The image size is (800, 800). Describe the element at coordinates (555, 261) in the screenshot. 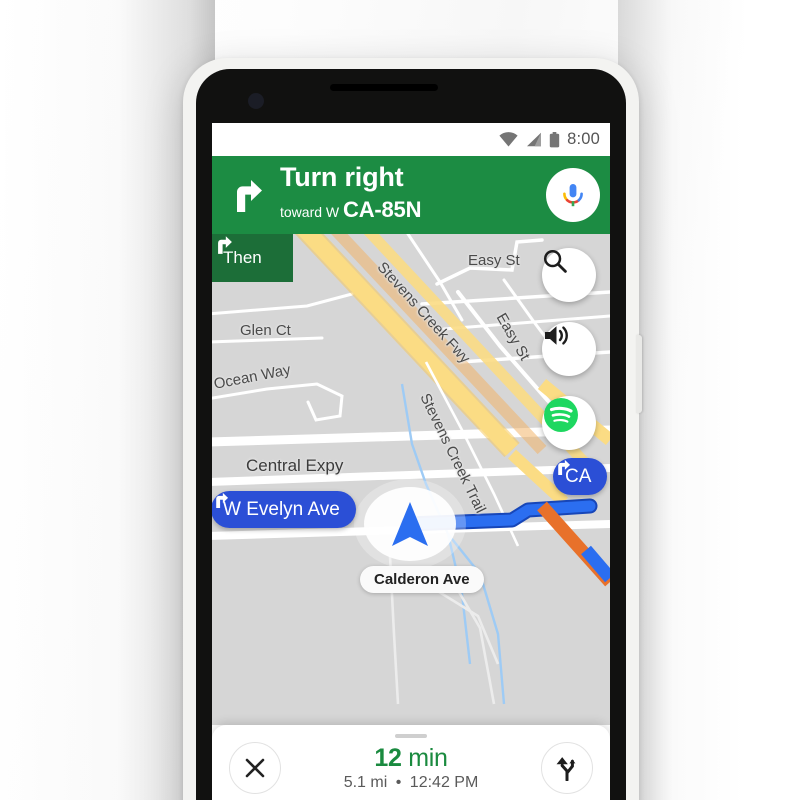

I see `search-icon` at that location.